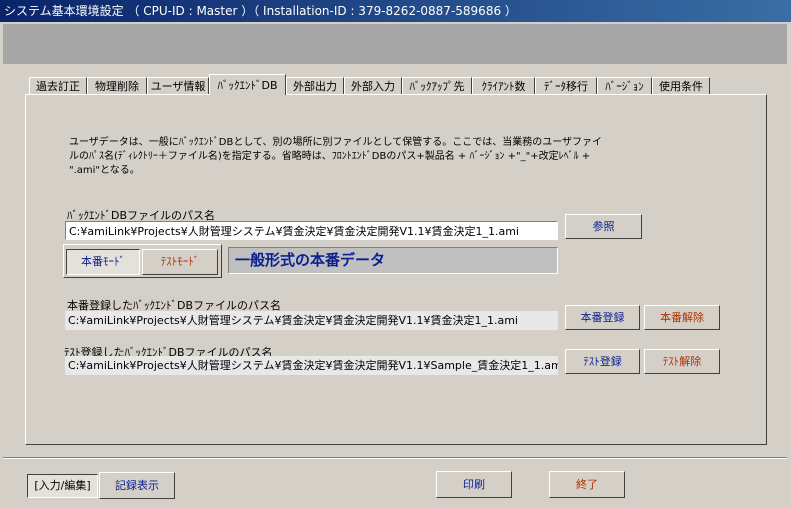 The image size is (791, 508). Describe the element at coordinates (682, 361) in the screenshot. I see `test-release-button: ﾃｽﾄ解除` at that location.